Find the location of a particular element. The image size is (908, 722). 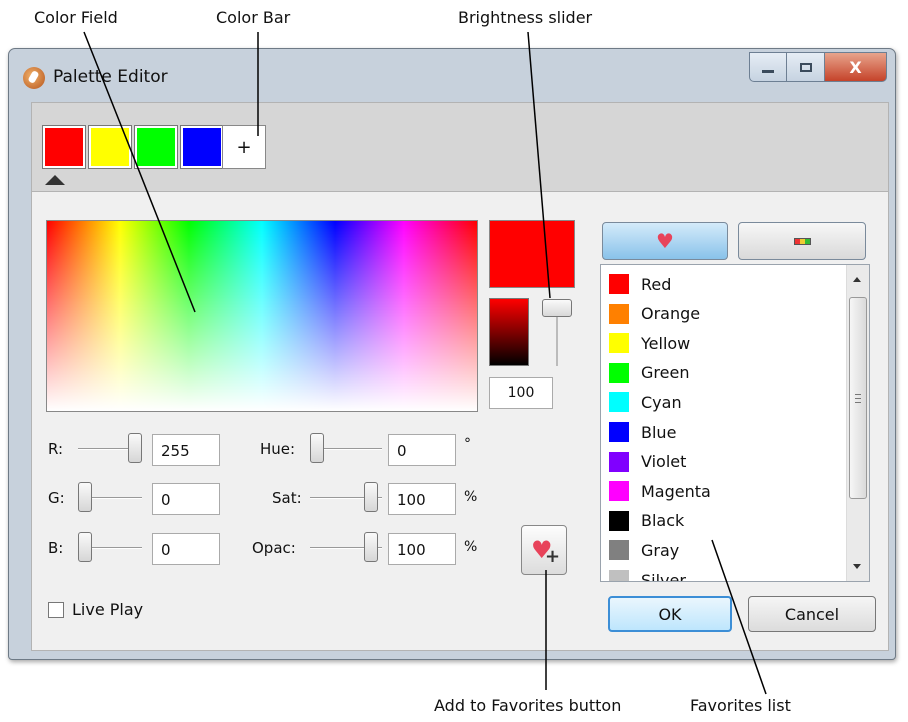

favorite-name: Orange is located at coordinates (671, 314).